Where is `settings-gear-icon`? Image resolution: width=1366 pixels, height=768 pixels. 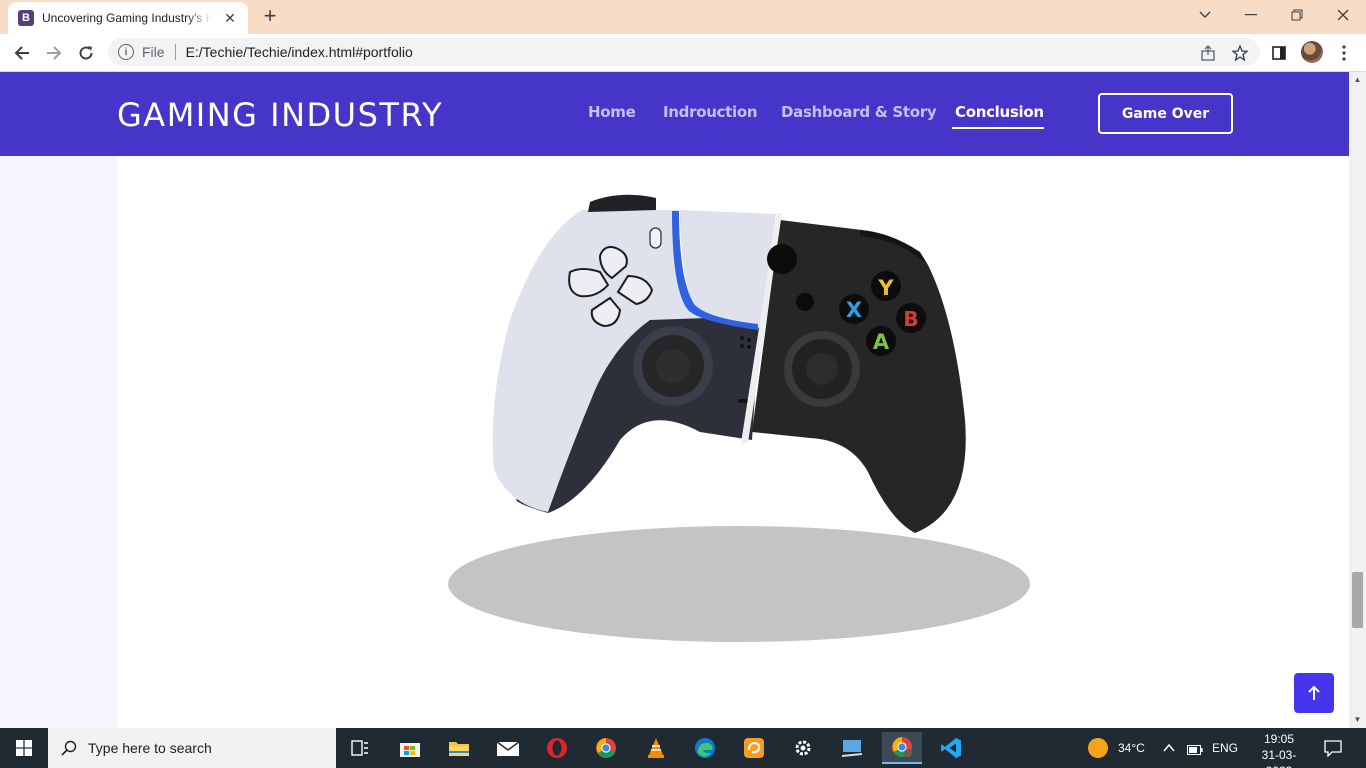 settings-gear-icon is located at coordinates (803, 748).